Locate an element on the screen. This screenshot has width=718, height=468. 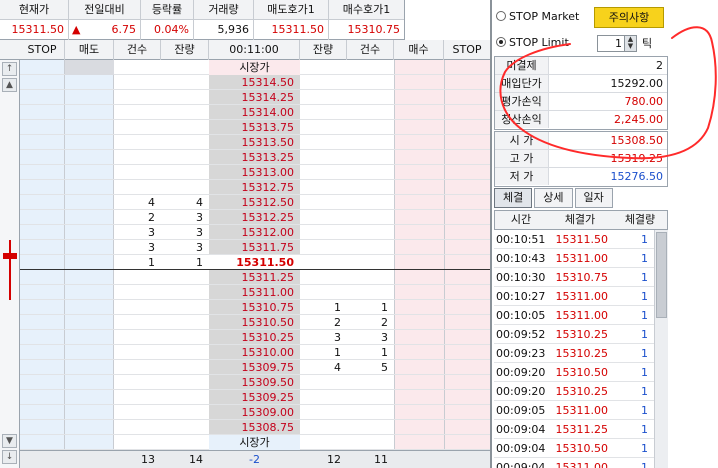
price-level: 15309.50 is located at coordinates (254, 382).